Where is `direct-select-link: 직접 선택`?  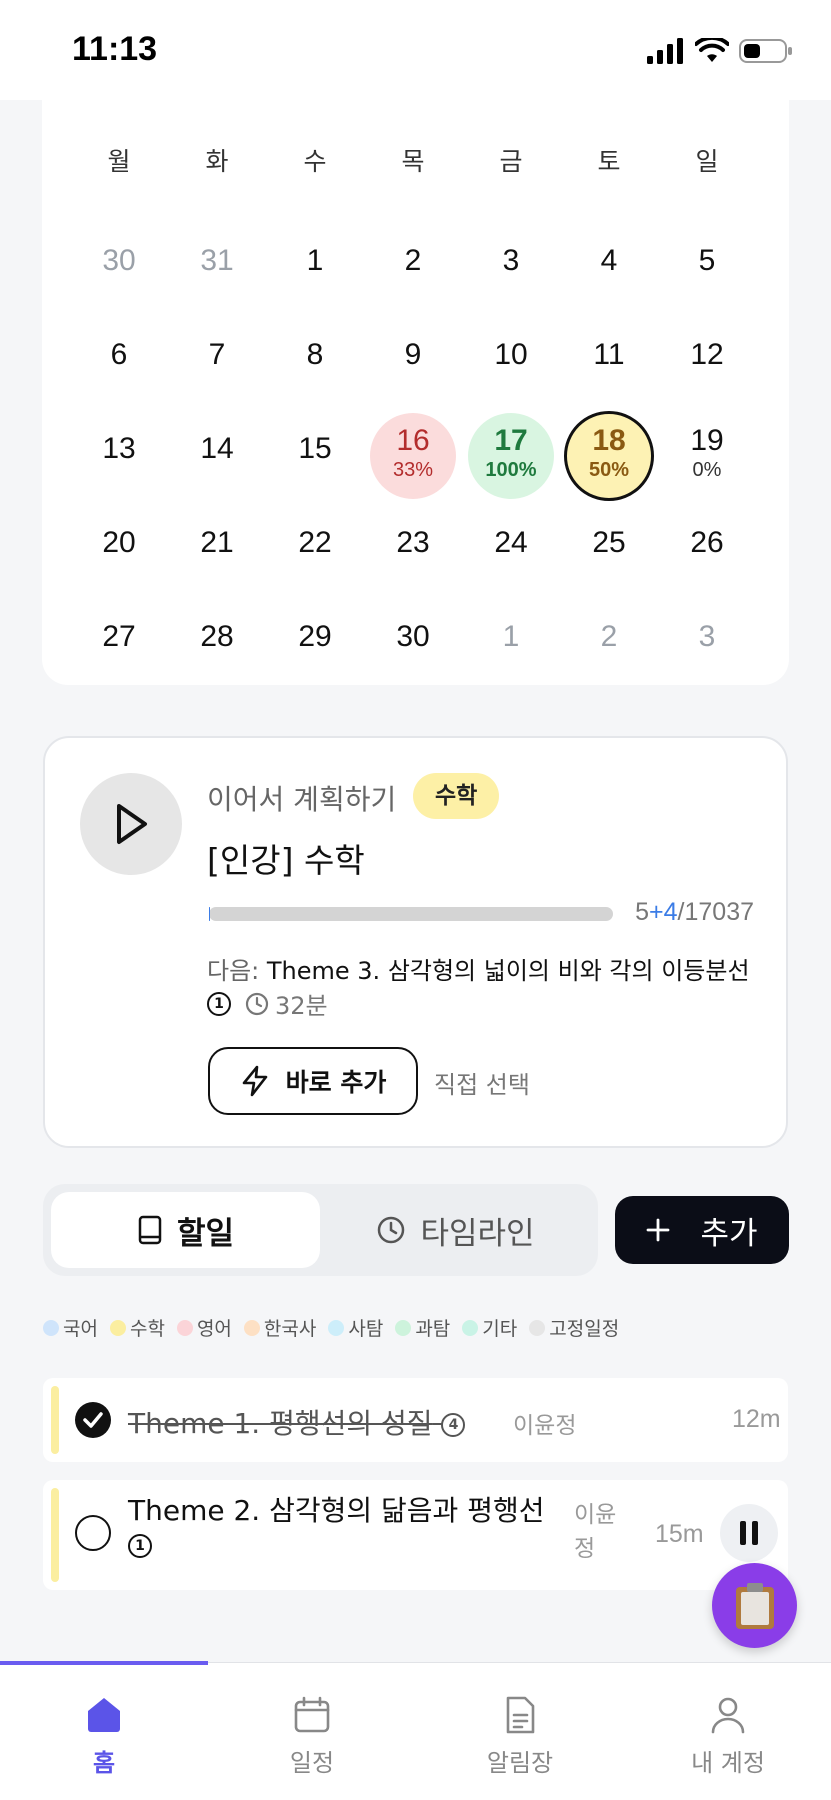
direct-select-link: 직접 선택 is located at coordinates (482, 1082).